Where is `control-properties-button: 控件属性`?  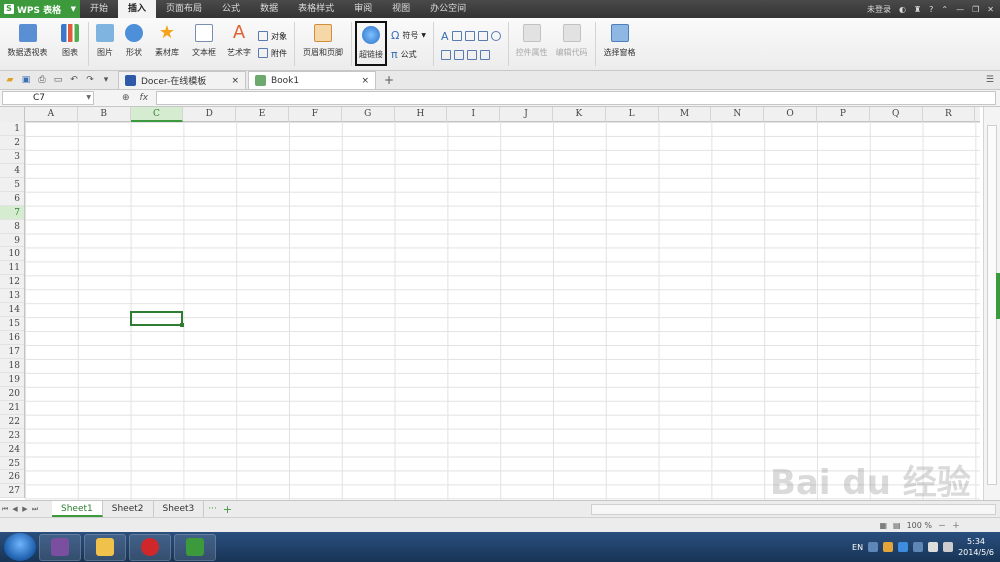
control-properties-button: 控件属性 is located at coordinates (532, 44).